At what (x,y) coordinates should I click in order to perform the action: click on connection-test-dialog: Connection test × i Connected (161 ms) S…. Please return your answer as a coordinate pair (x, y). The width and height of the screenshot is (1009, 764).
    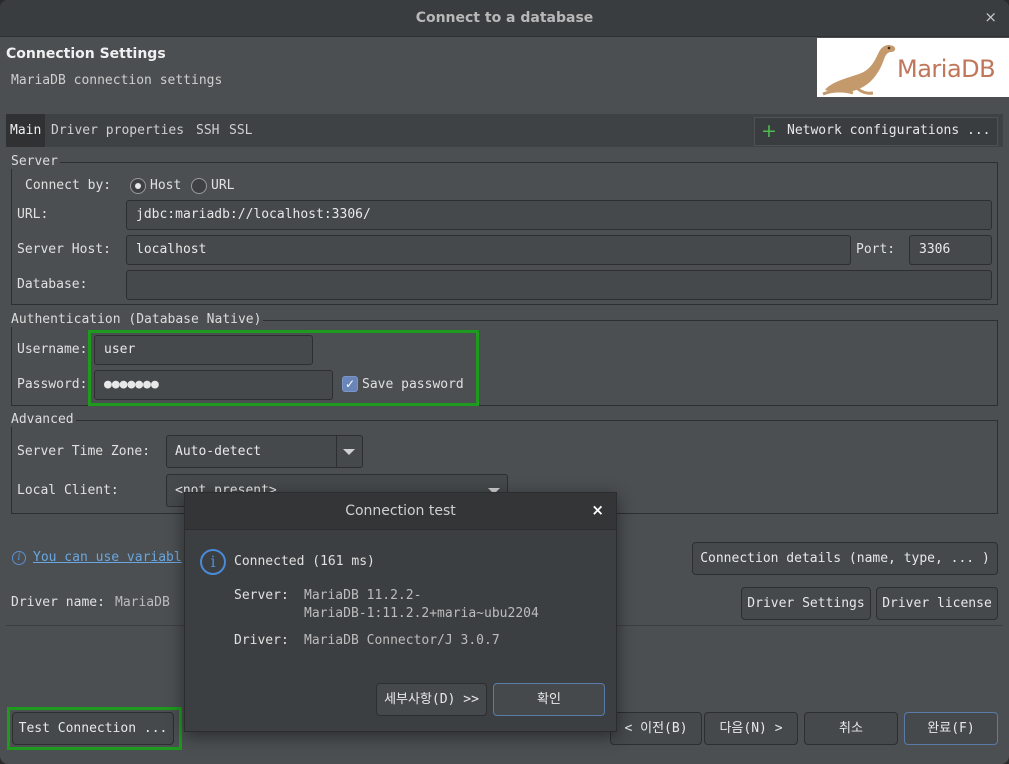
    Looking at the image, I should click on (400, 612).